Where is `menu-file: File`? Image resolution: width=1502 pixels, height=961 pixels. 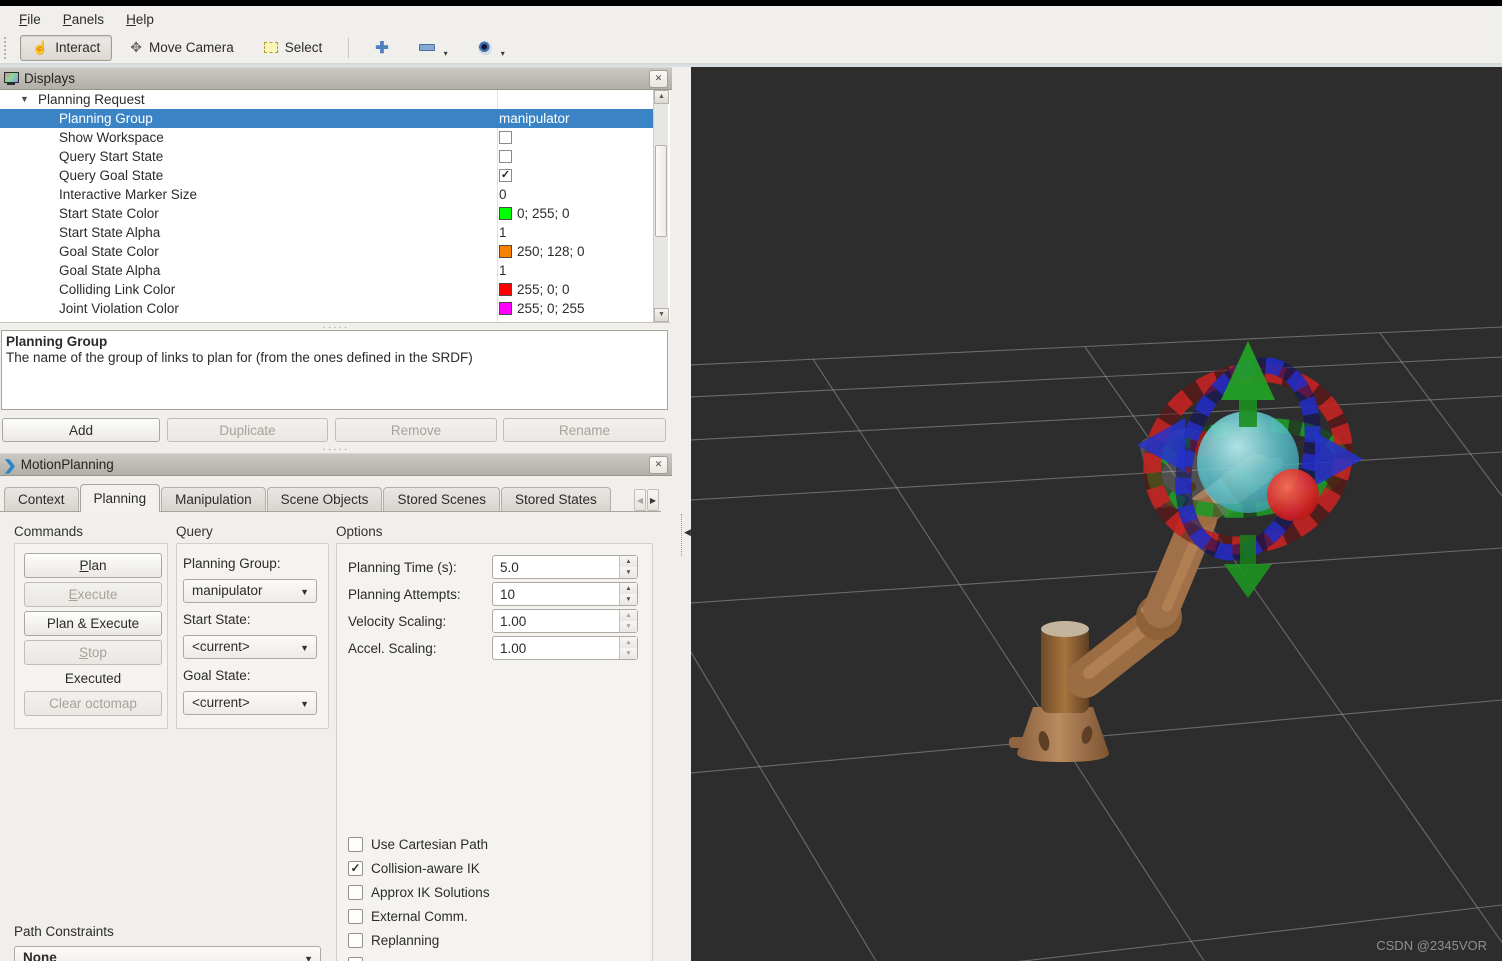 menu-file: File is located at coordinates (30, 19).